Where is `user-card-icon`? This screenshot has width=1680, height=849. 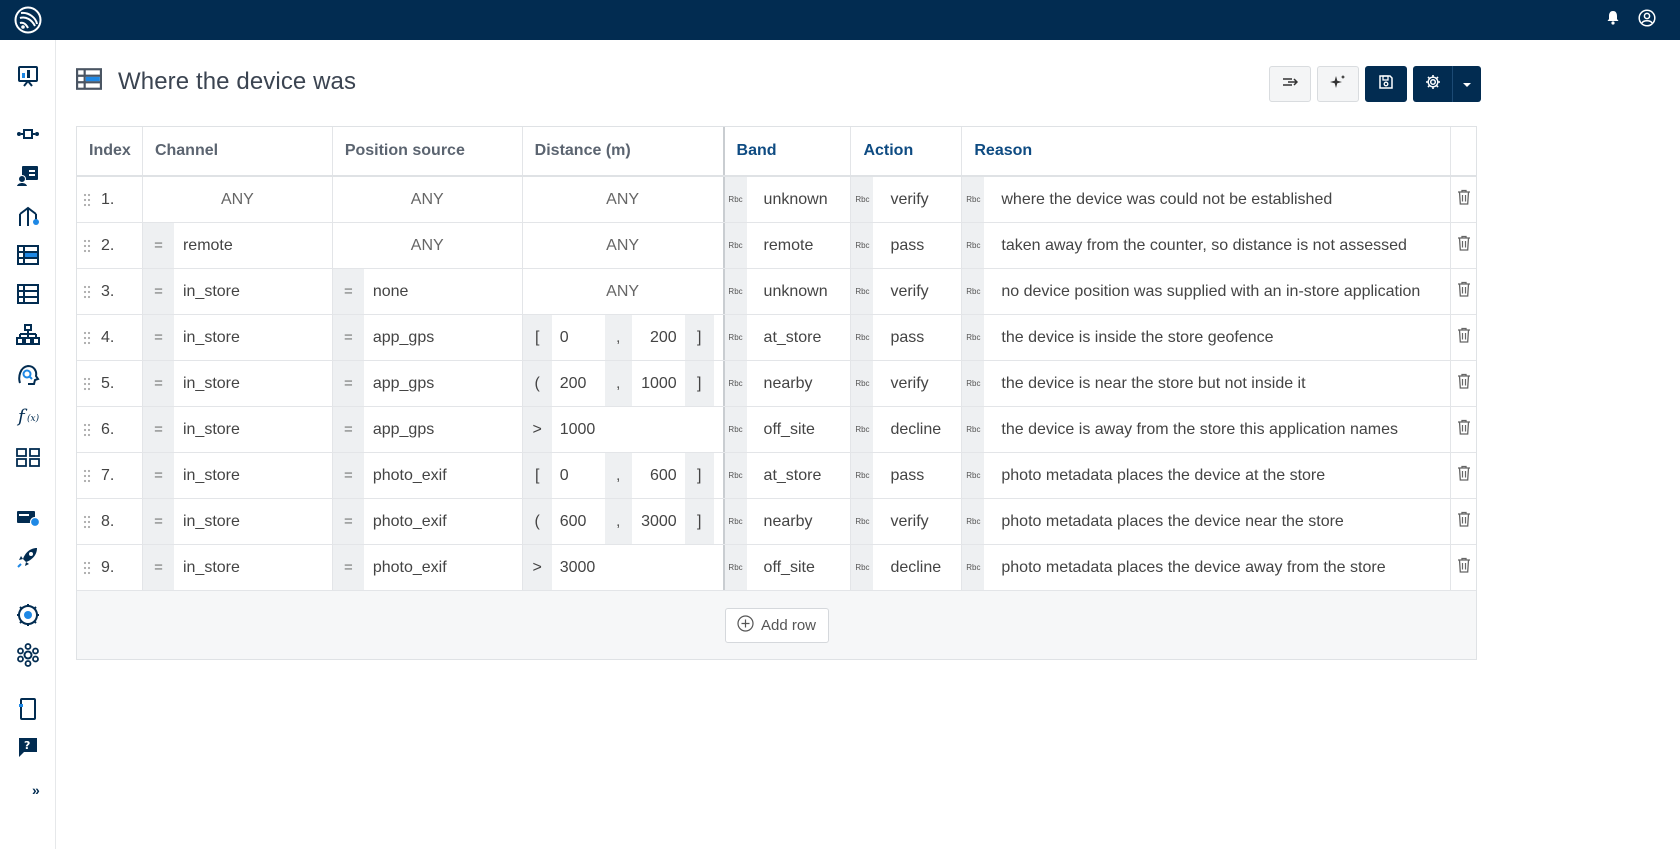
user-card-icon is located at coordinates (28, 175).